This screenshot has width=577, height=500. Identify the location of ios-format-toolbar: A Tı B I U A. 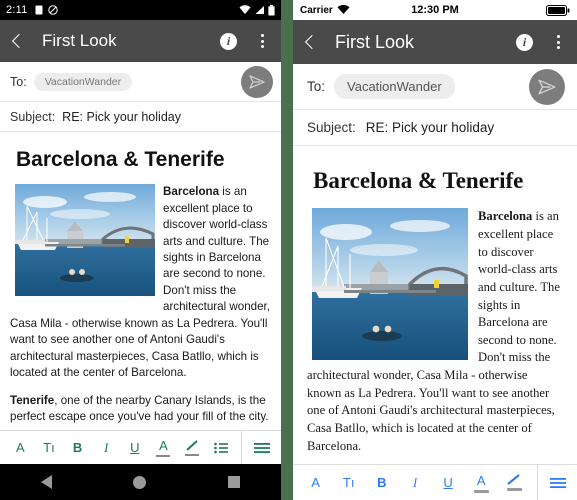
(435, 482).